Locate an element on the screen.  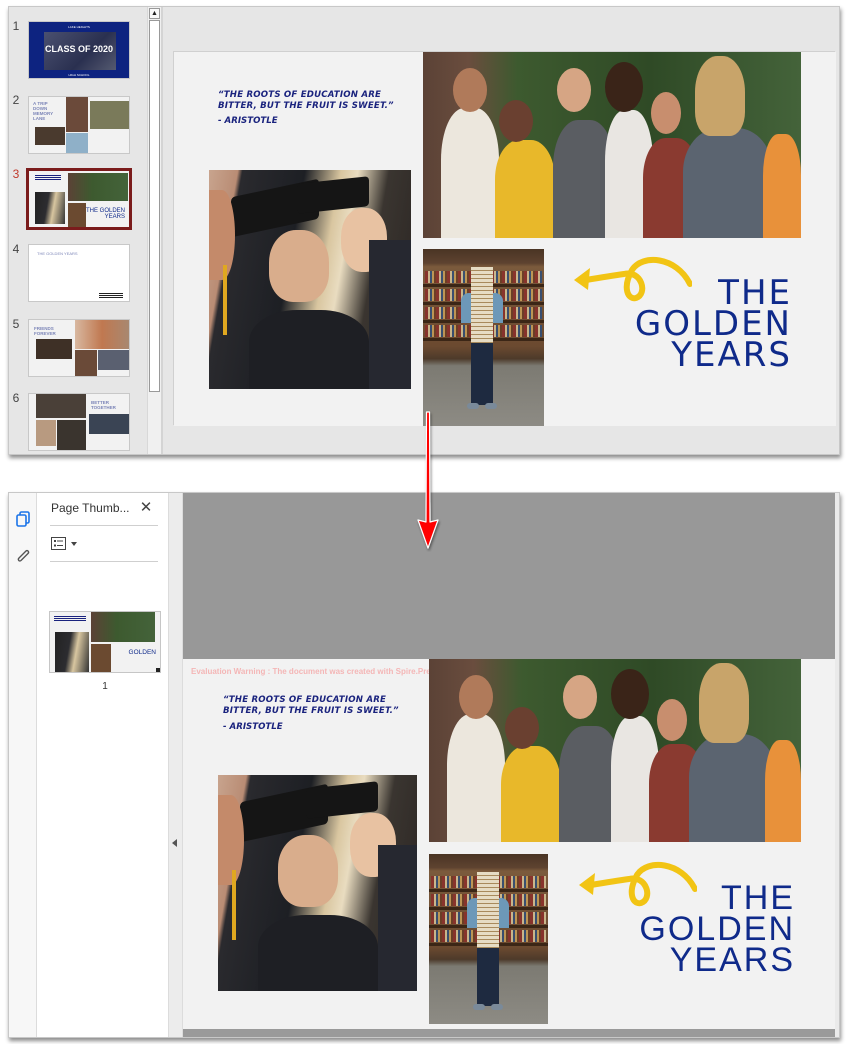
slide-number: 6 is located at coordinates (16, 398).